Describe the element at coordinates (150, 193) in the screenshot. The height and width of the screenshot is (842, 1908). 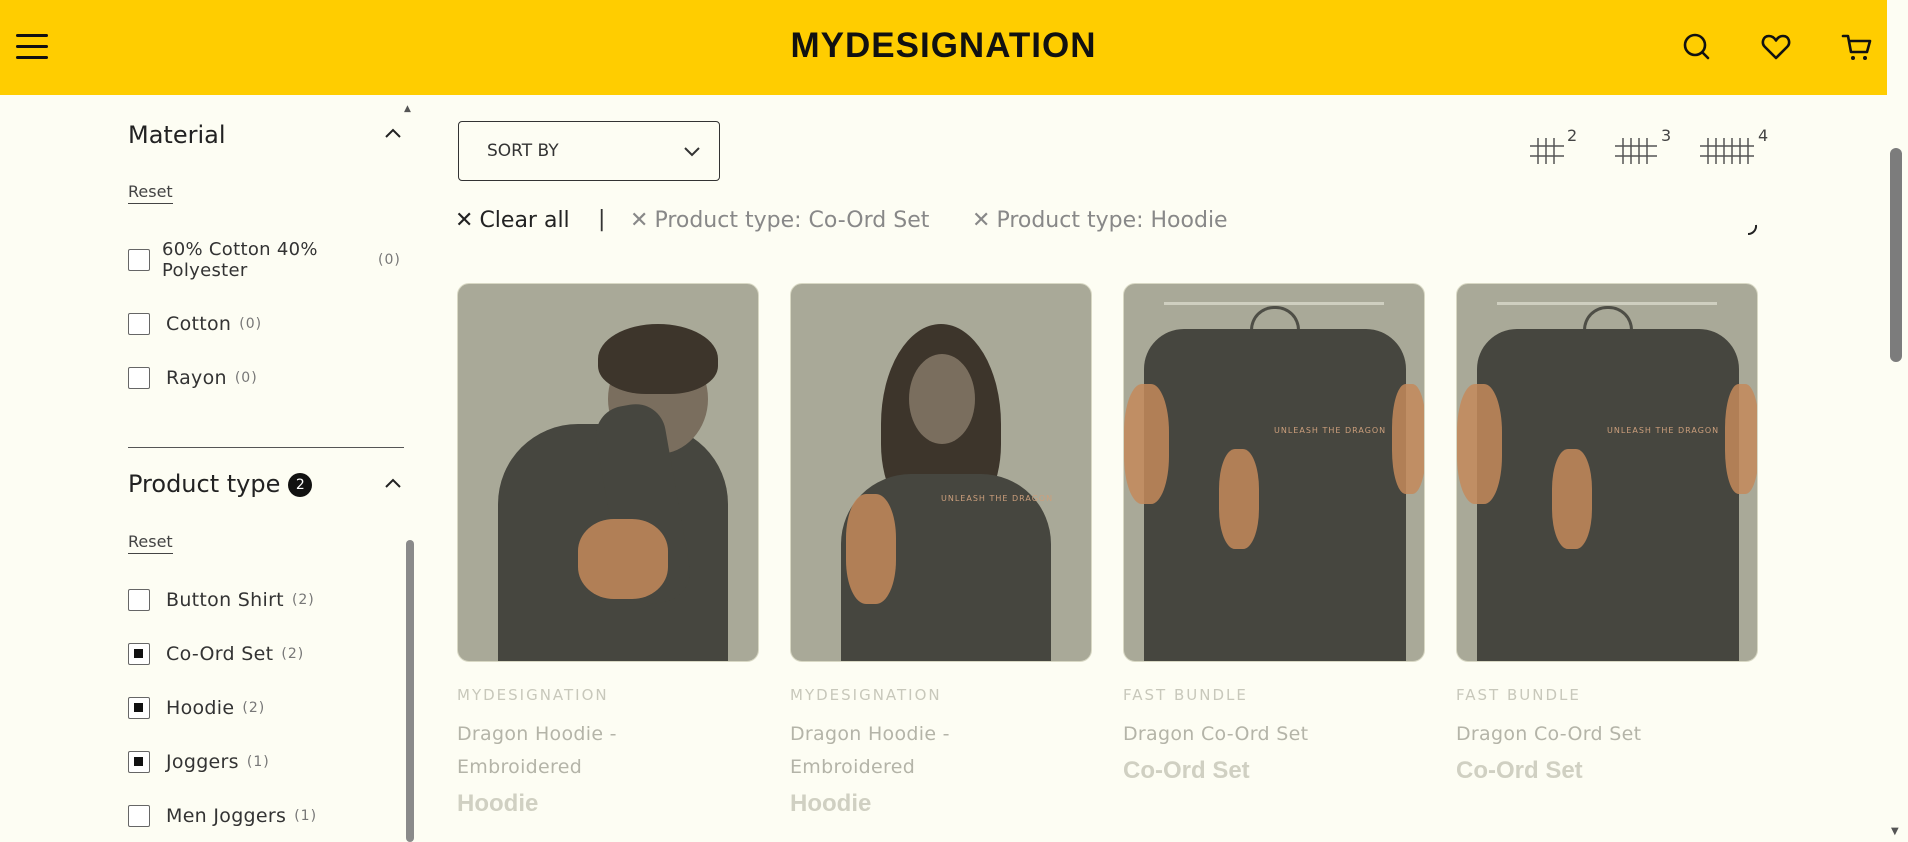
I see `material-reset-link: Reset` at that location.